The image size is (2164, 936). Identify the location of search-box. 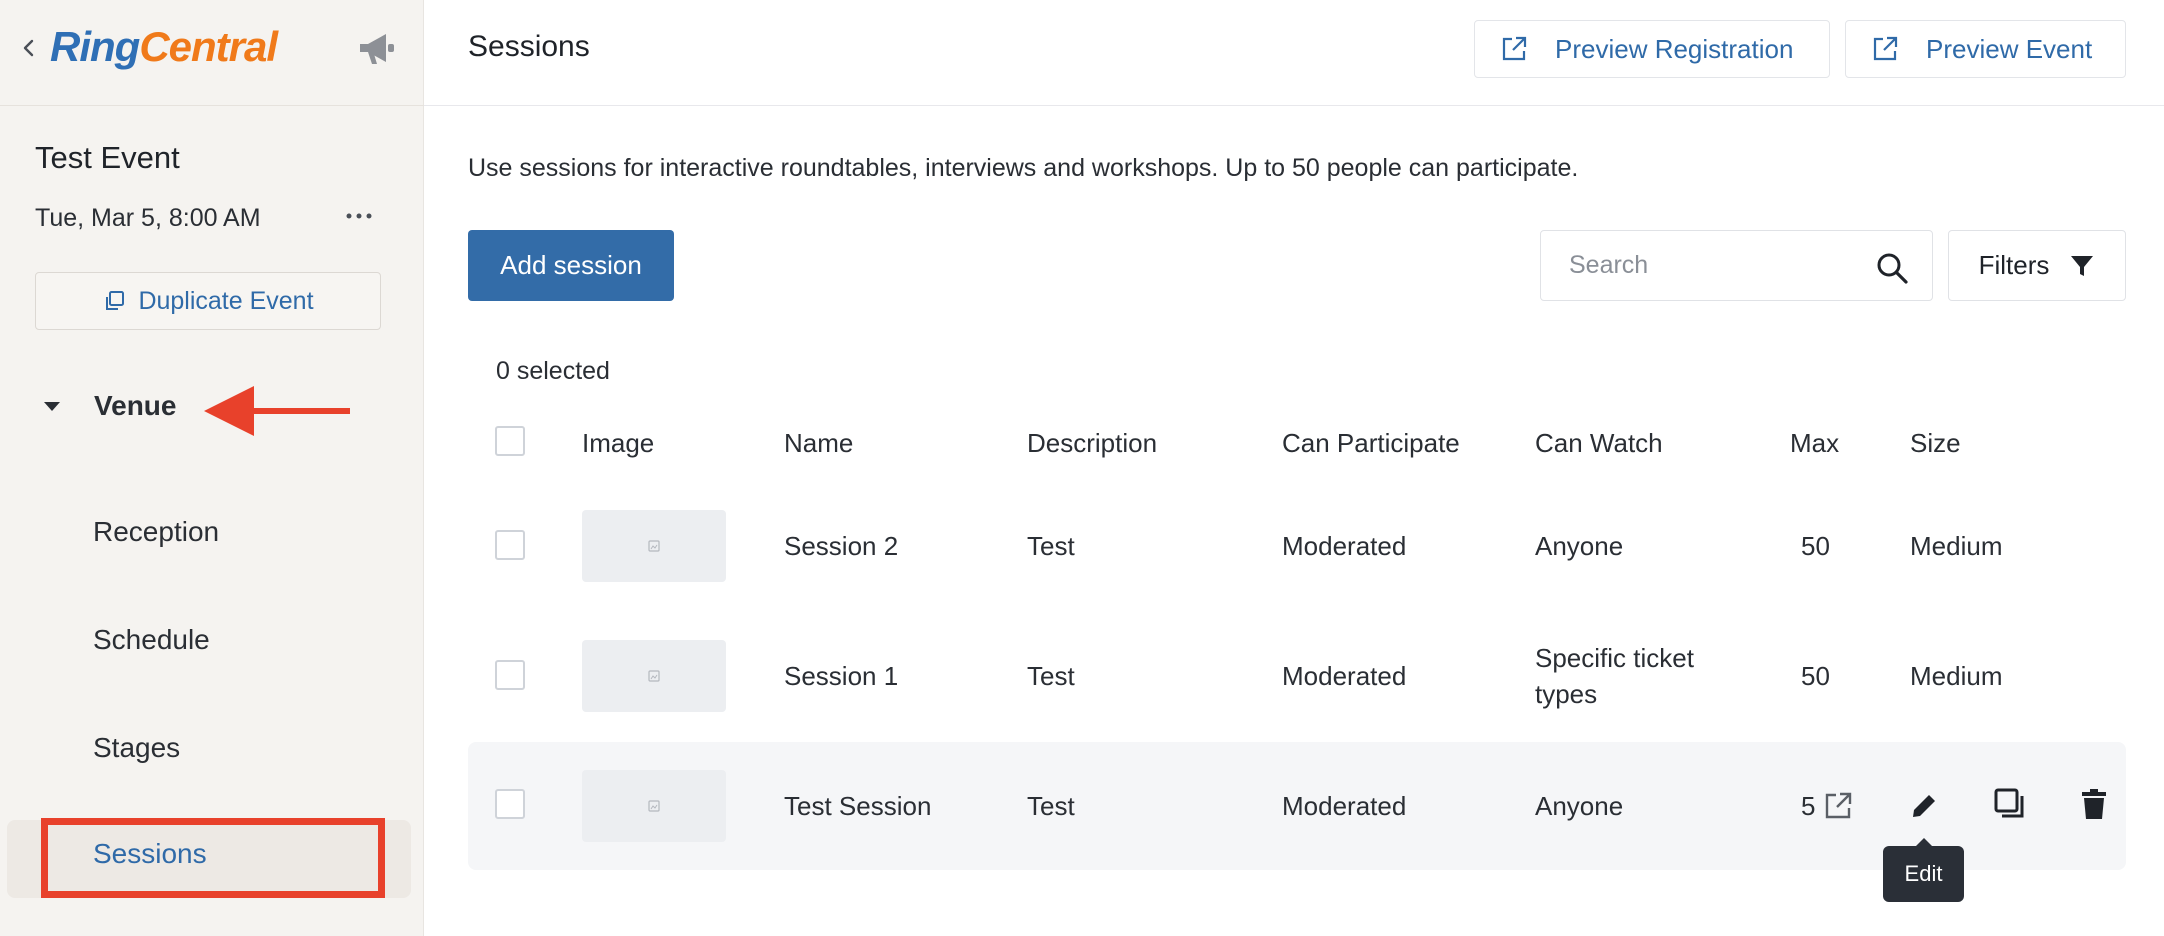
(1736, 265).